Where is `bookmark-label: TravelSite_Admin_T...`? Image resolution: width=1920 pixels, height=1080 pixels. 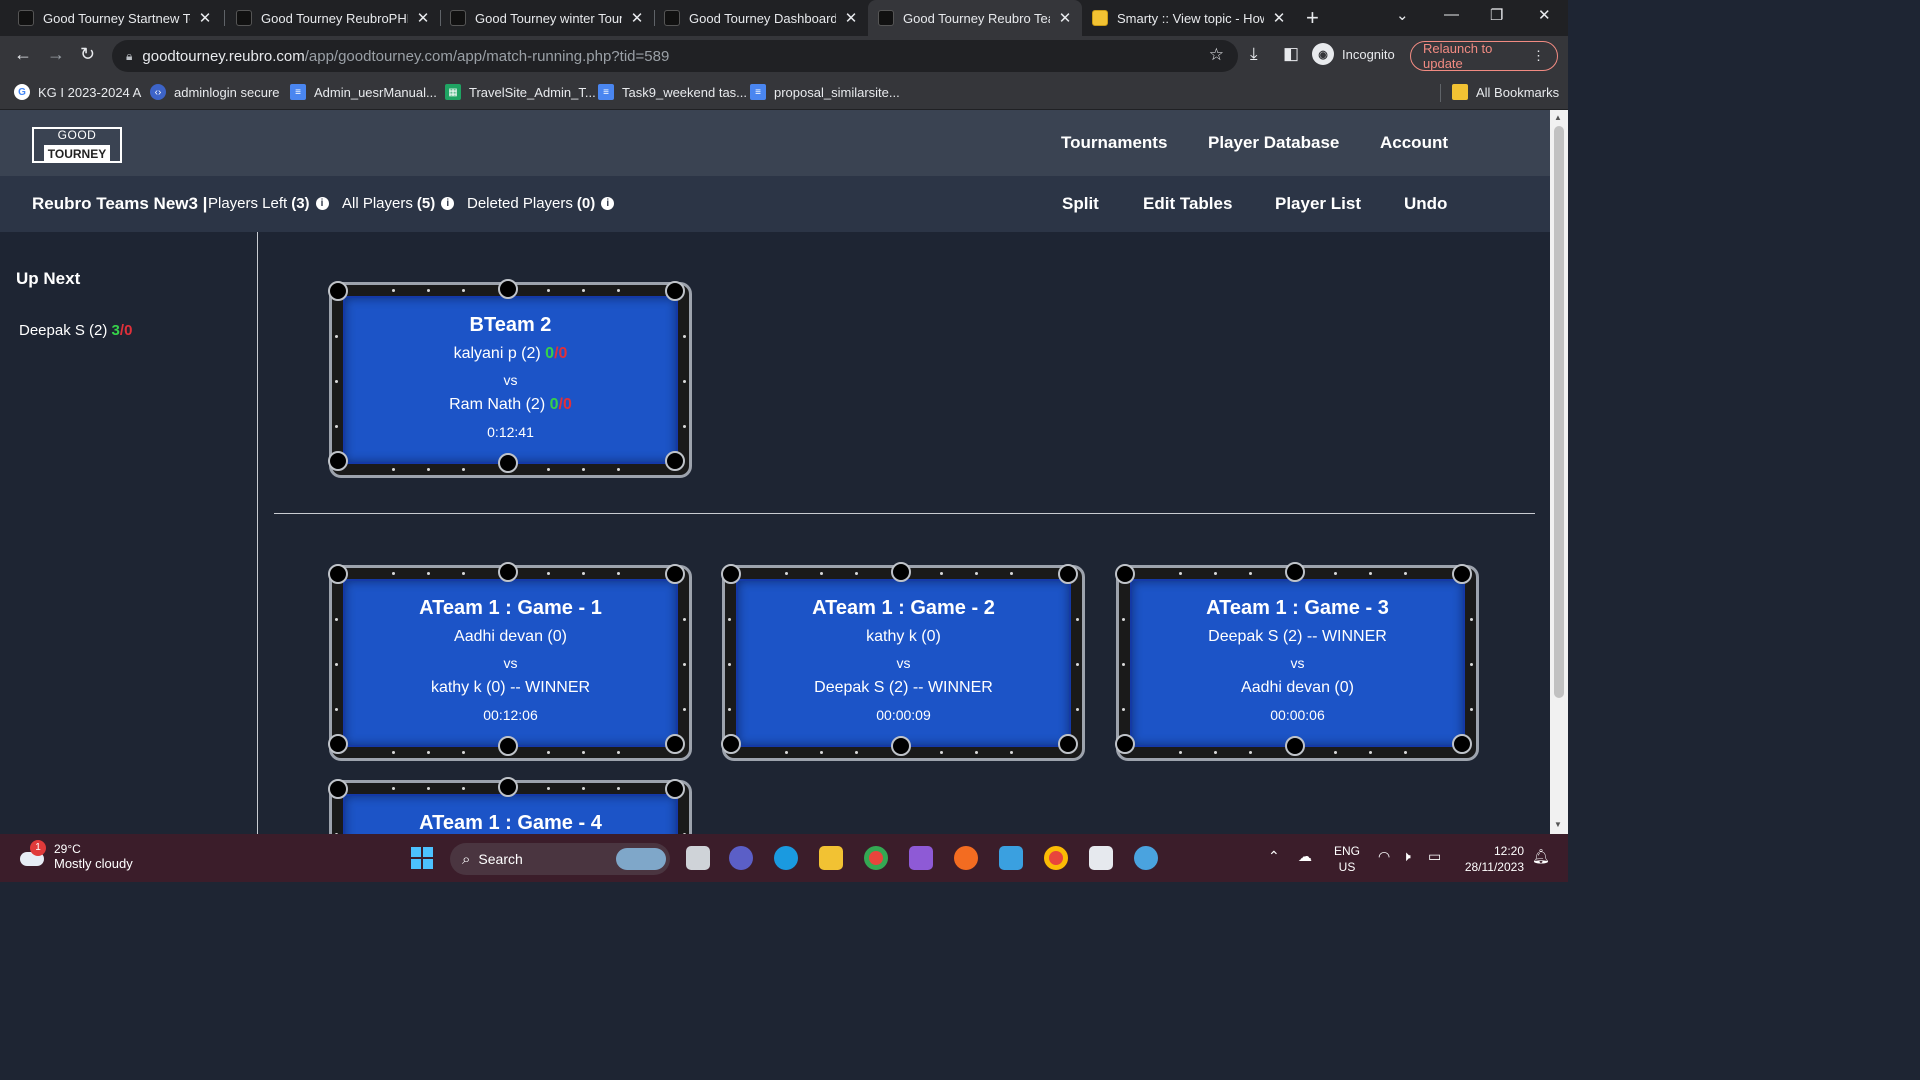
bookmark-label: TravelSite_Admin_T... is located at coordinates (532, 92).